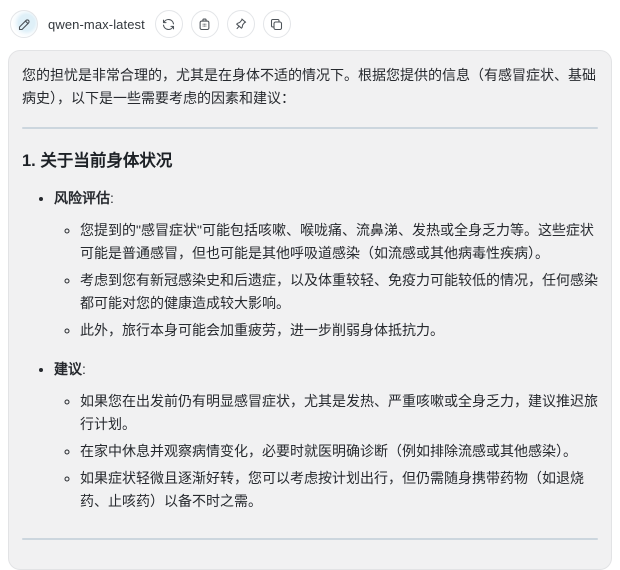  What do you see at coordinates (82, 198) in the screenshot?
I see `bullet-label: 风险评估` at bounding box center [82, 198].